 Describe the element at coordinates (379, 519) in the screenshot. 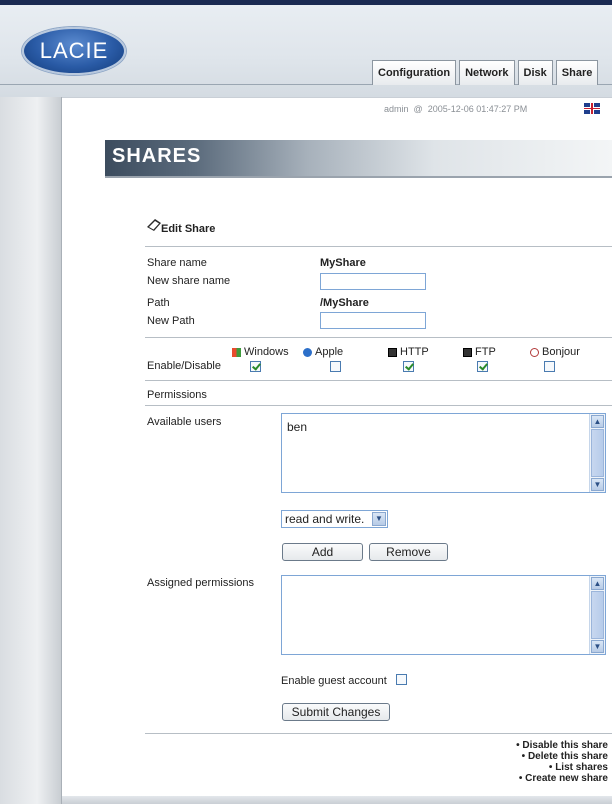

I see `chevron-down-icon: ▼` at that location.